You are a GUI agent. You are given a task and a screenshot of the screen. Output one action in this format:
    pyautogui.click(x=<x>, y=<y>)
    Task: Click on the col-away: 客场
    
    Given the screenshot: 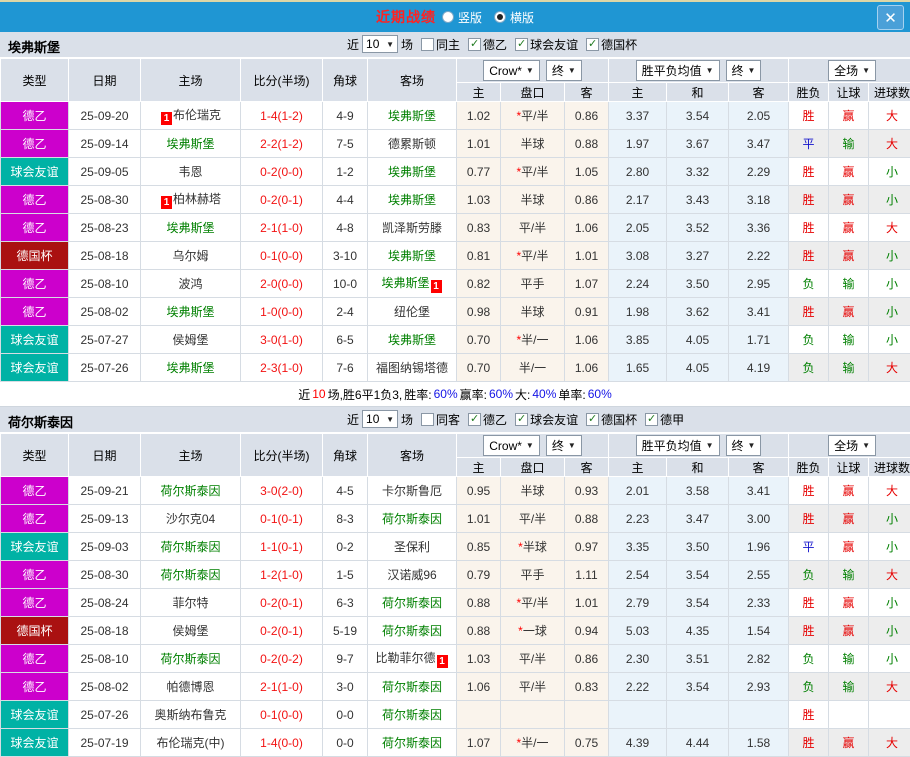 What is the action you would take?
    pyautogui.click(x=412, y=455)
    